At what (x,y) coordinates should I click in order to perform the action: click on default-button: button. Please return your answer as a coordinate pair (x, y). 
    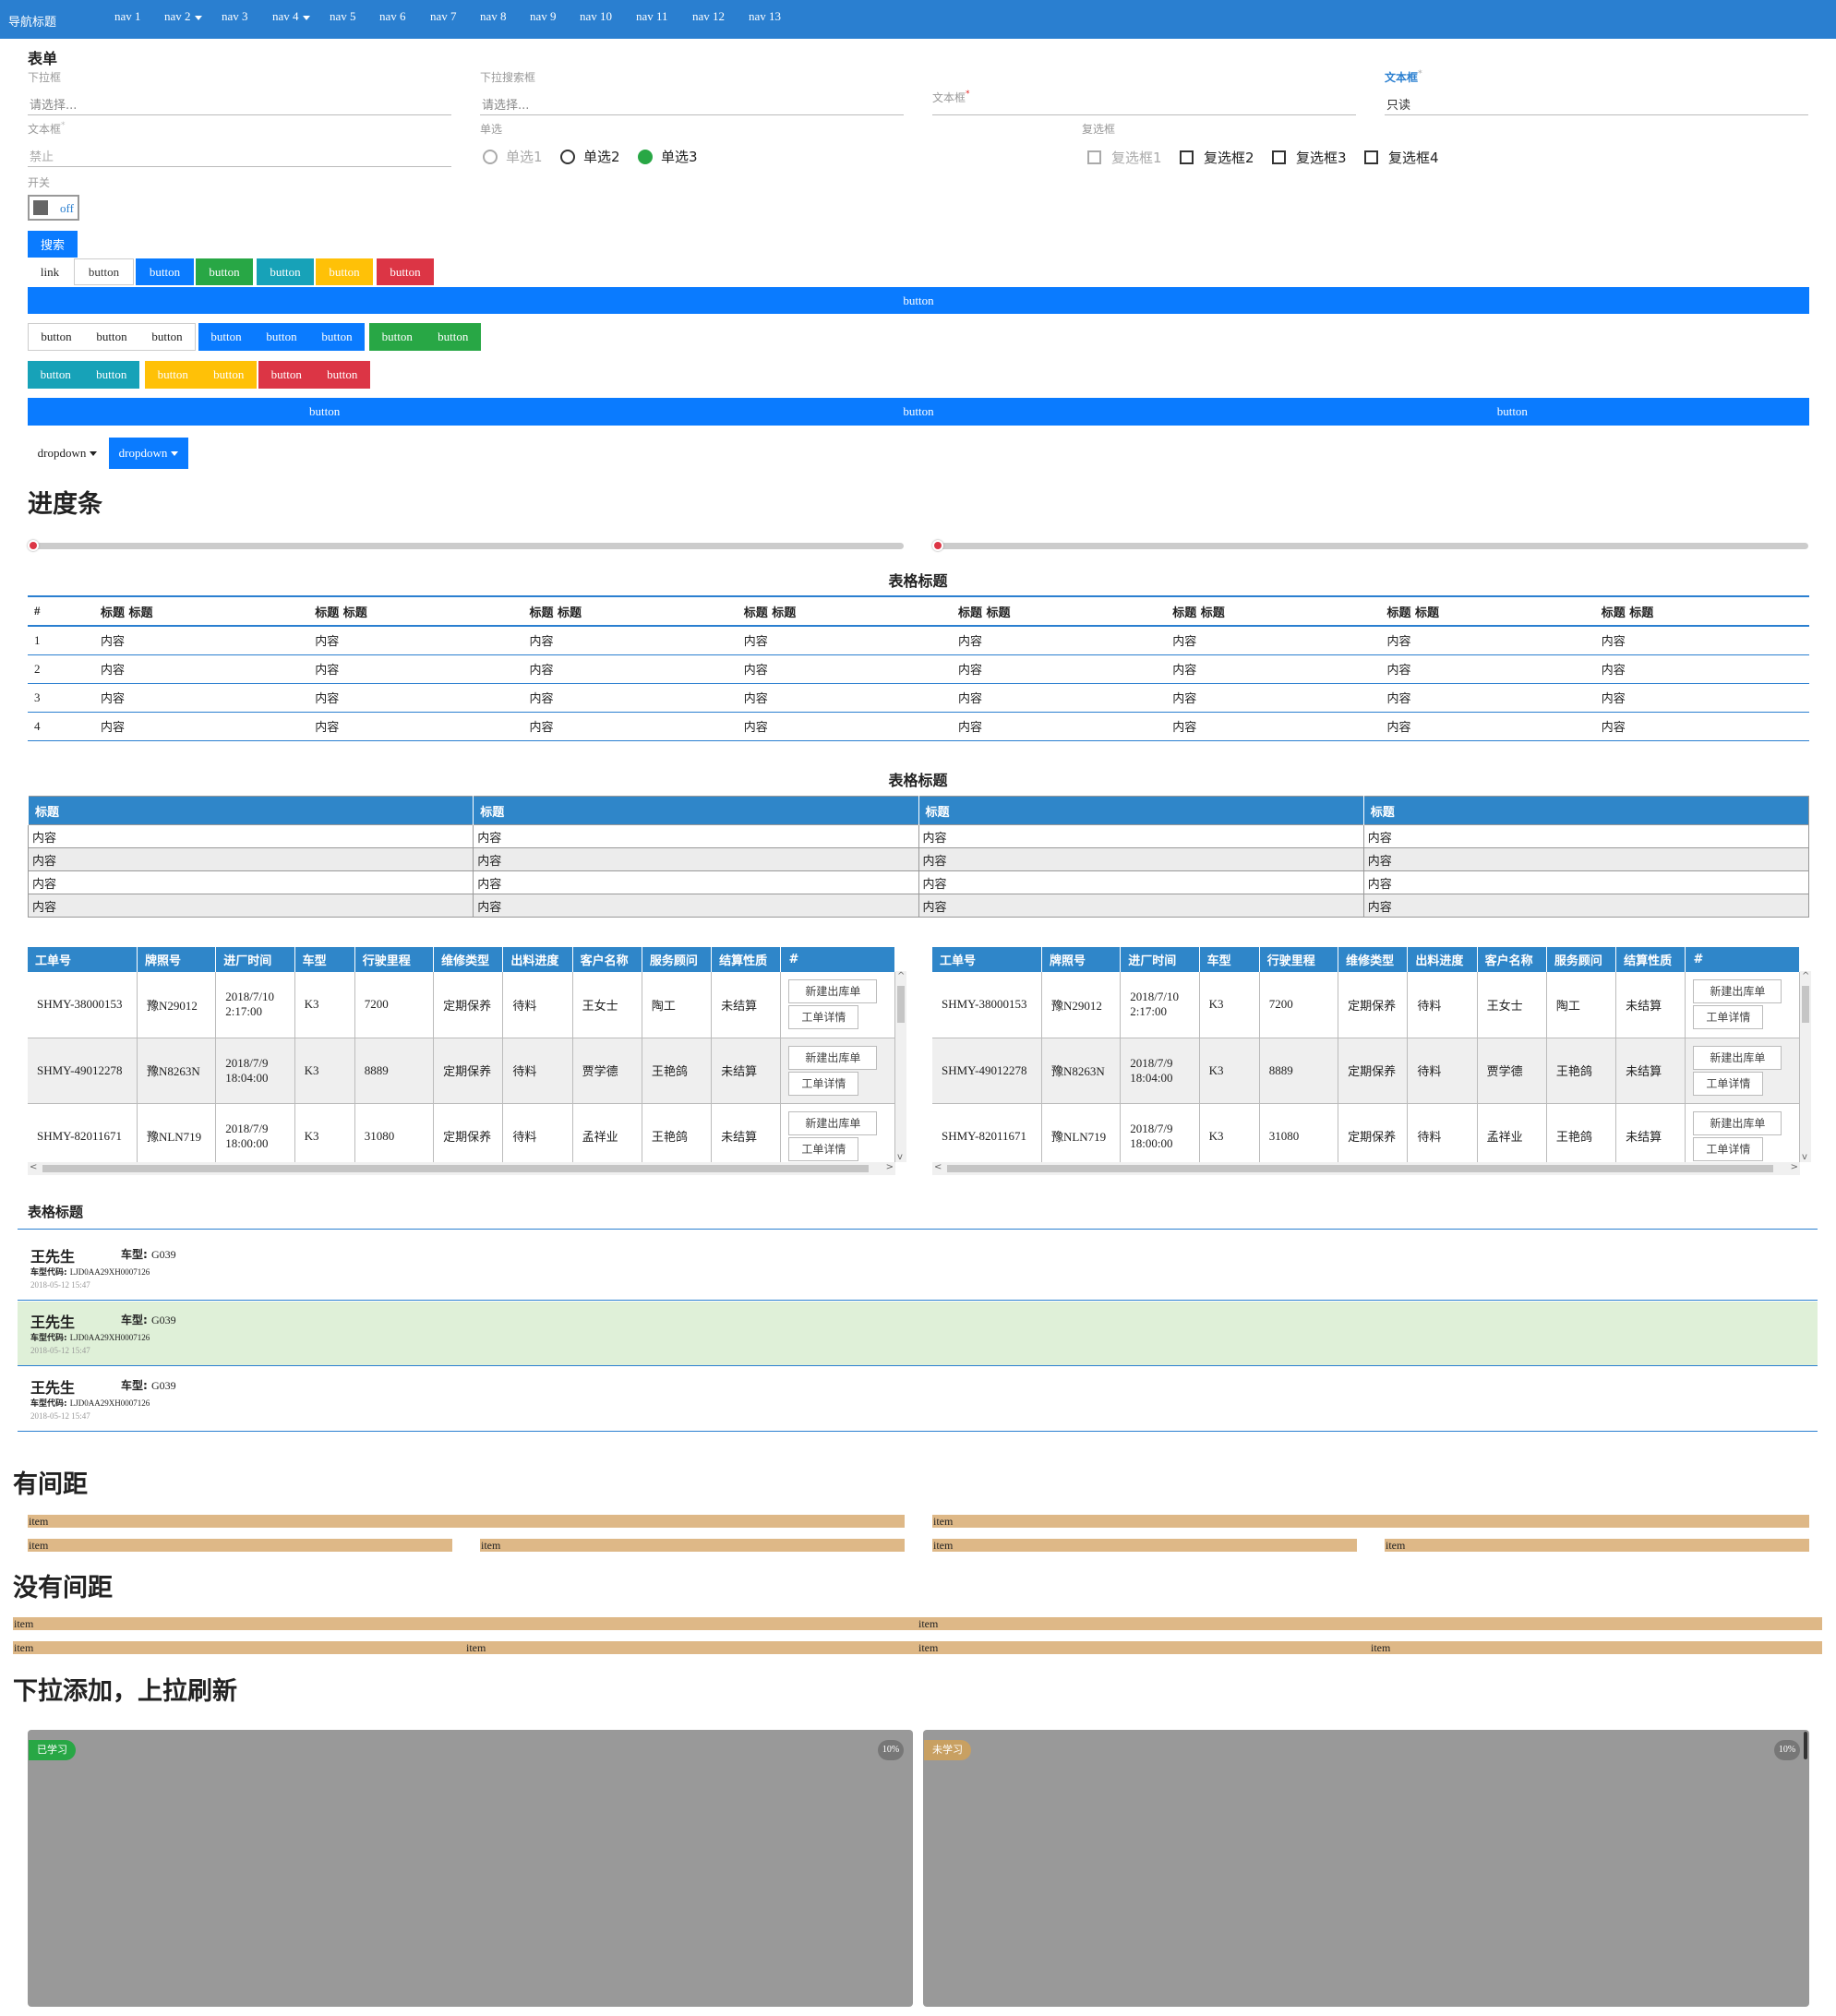
    Looking at the image, I should click on (104, 271).